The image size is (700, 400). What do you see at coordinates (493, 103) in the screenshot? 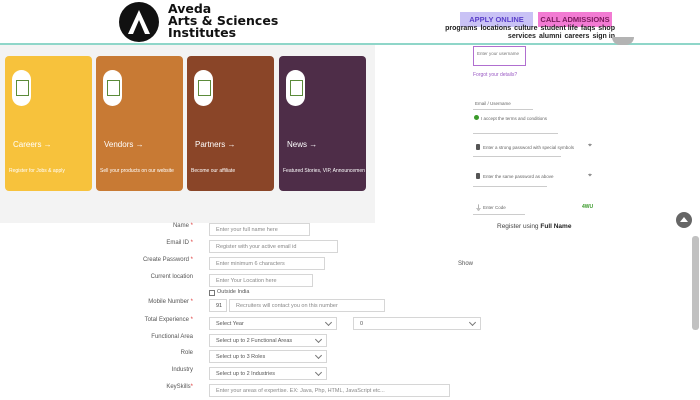
I see `email-username-label: Email / Username` at bounding box center [493, 103].